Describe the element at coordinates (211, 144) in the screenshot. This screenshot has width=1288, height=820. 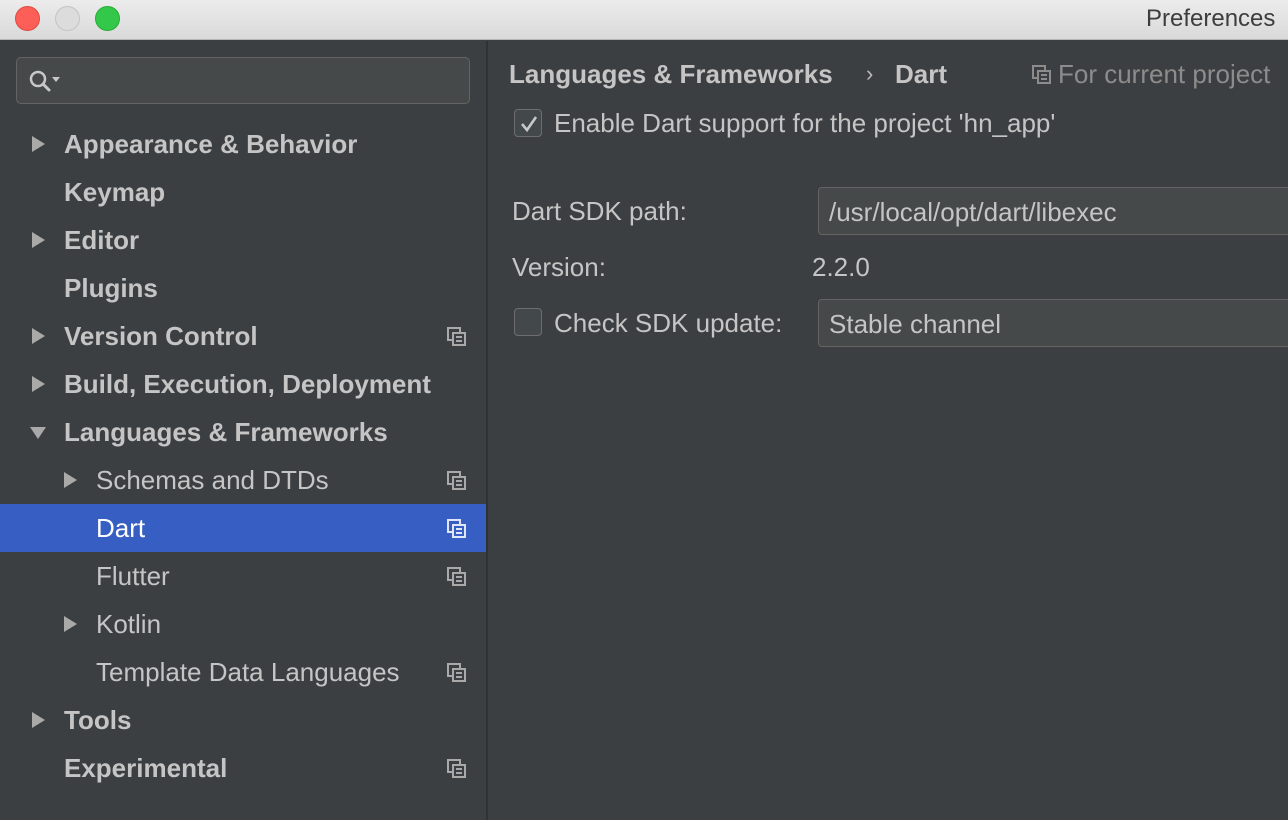
I see `tree-item-label: Appearance & Behavior` at that location.